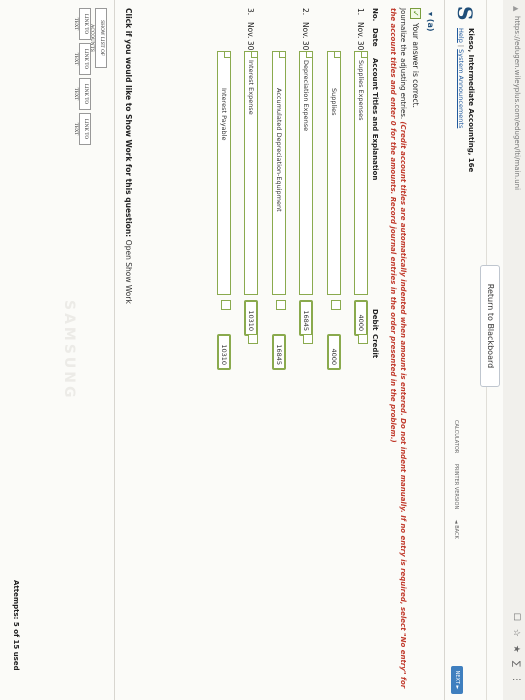 The width and height of the screenshot is (525, 700). Describe the element at coordinates (471, 100) in the screenshot. I see `course-title: Kieso, Intermediate Accounting, 16e` at that location.